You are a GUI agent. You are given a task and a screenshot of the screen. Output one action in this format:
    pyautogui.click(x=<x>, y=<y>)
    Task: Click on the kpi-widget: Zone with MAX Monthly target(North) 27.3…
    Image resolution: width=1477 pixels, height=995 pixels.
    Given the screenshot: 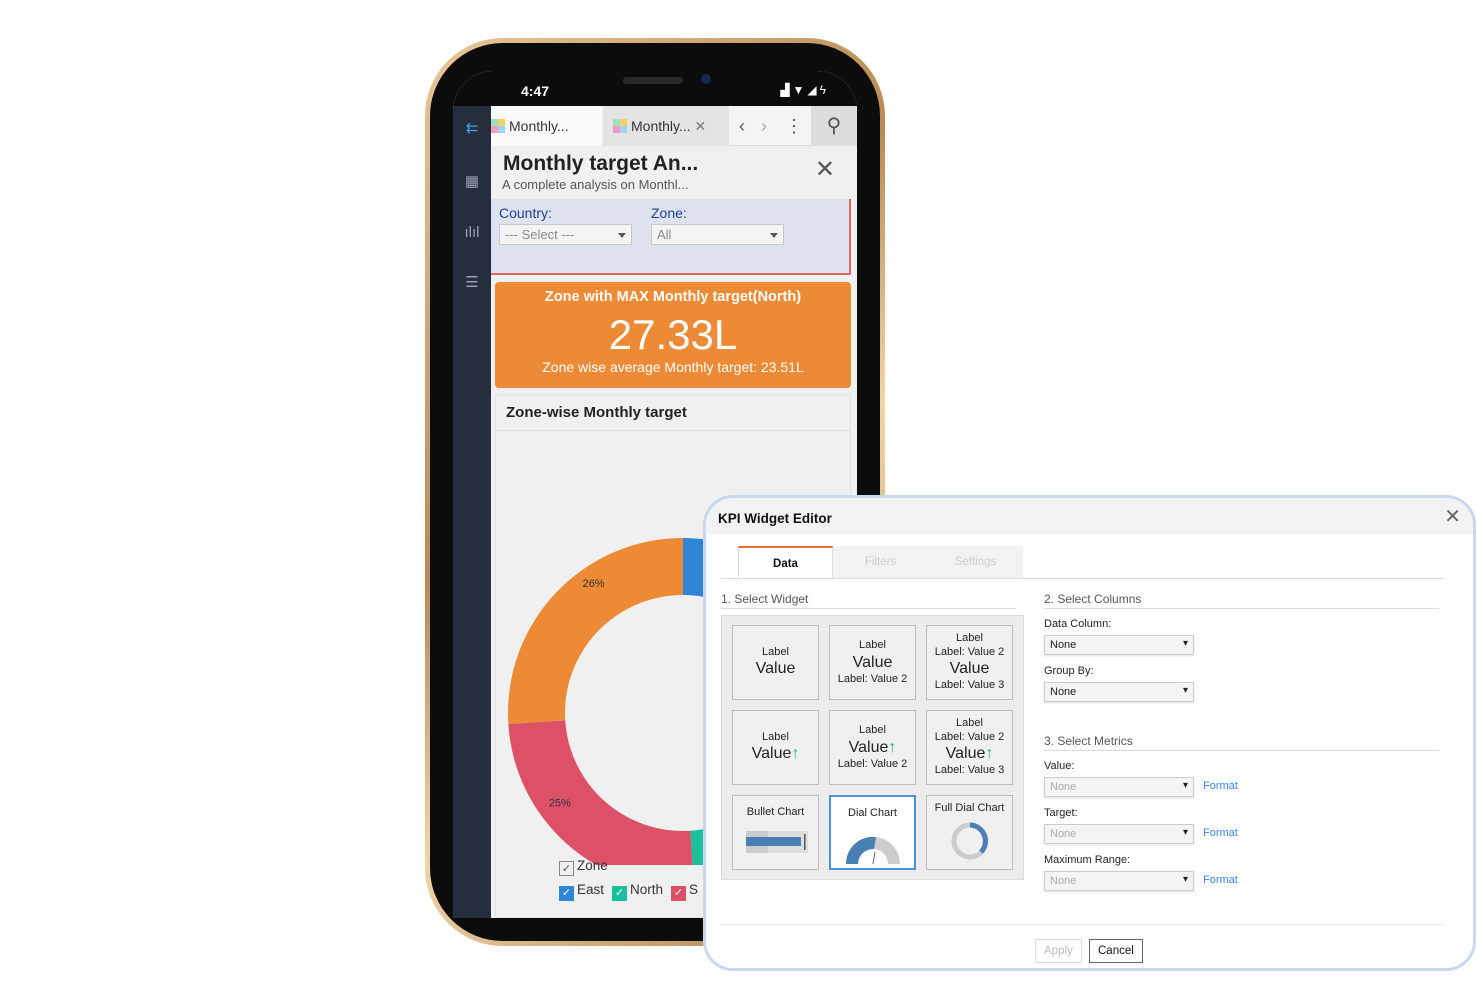 What is the action you would take?
    pyautogui.click(x=673, y=335)
    